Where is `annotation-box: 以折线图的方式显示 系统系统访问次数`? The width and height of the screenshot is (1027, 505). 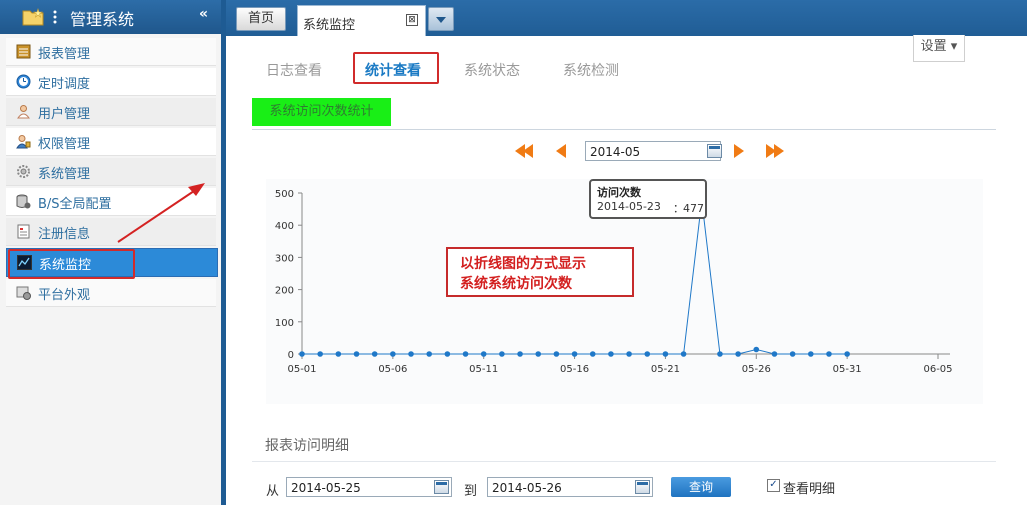
annotation-box: 以折线图的方式显示 系统系统访问次数 is located at coordinates (540, 272).